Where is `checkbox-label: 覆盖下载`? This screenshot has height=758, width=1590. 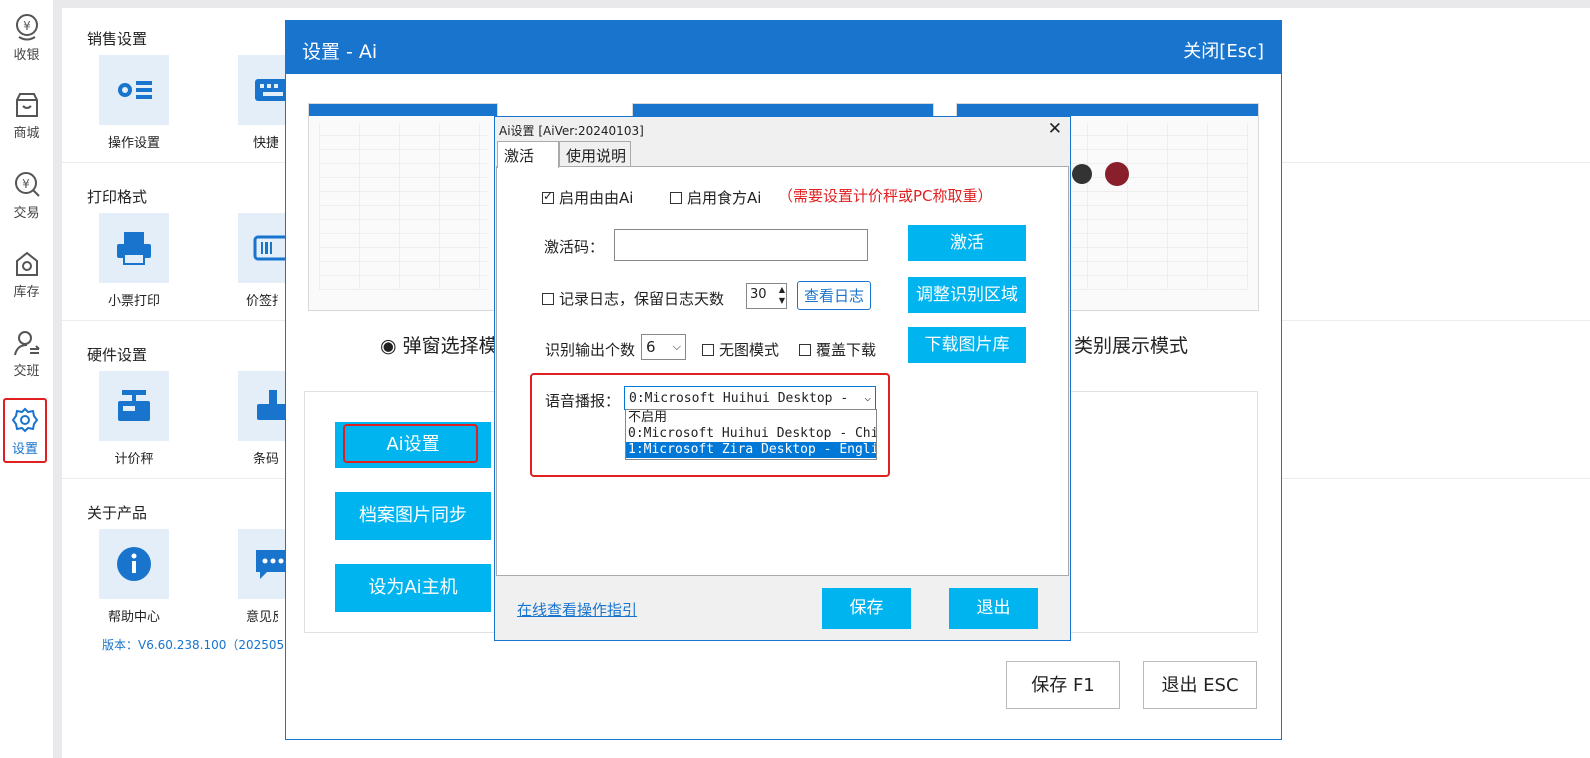 checkbox-label: 覆盖下载 is located at coordinates (846, 350).